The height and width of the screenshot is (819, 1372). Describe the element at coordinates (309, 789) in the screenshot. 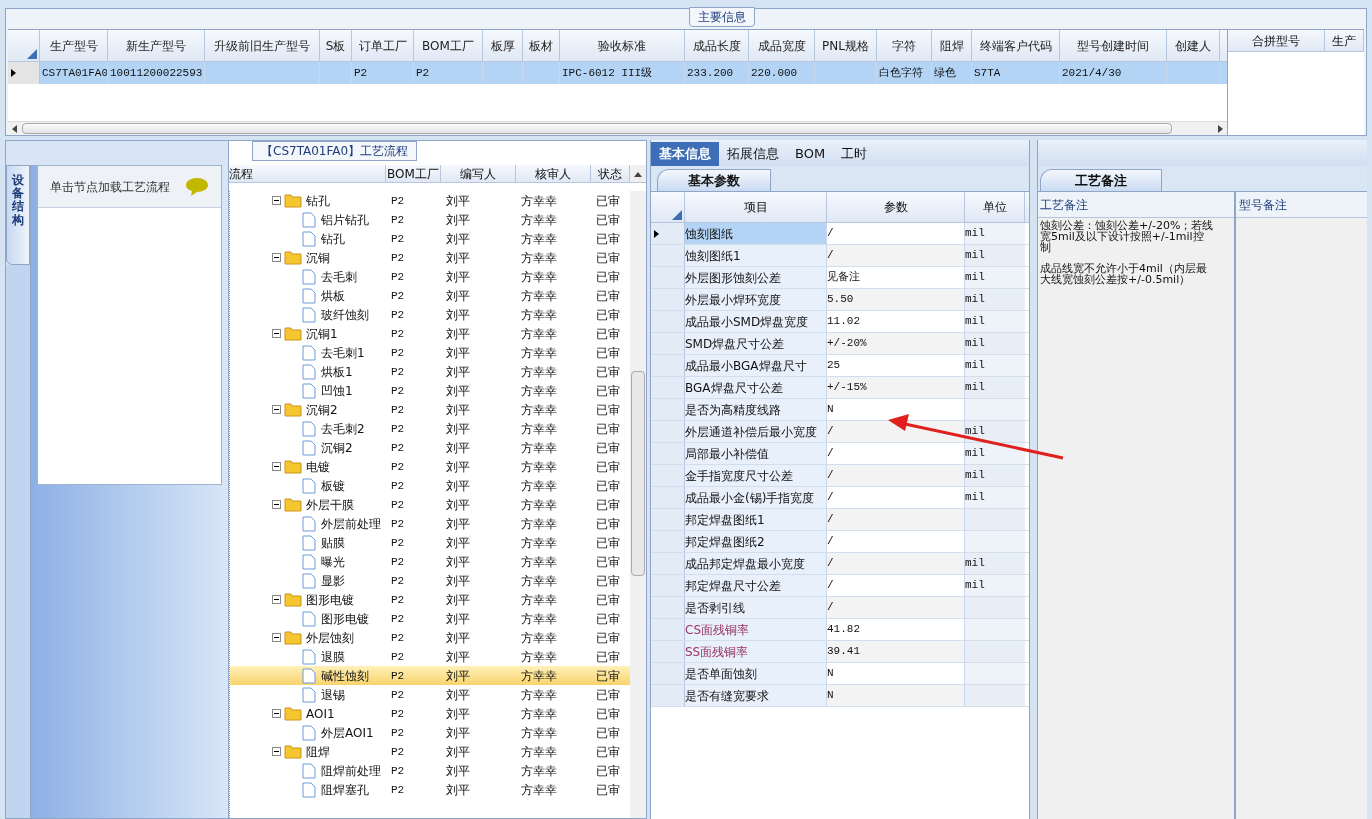

I see `document-icon` at that location.